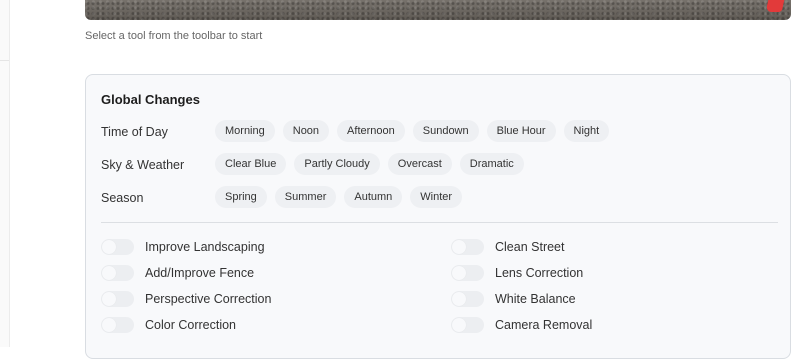 The image size is (800, 359). What do you see at coordinates (241, 197) in the screenshot?
I see `chip-spring: Spring` at bounding box center [241, 197].